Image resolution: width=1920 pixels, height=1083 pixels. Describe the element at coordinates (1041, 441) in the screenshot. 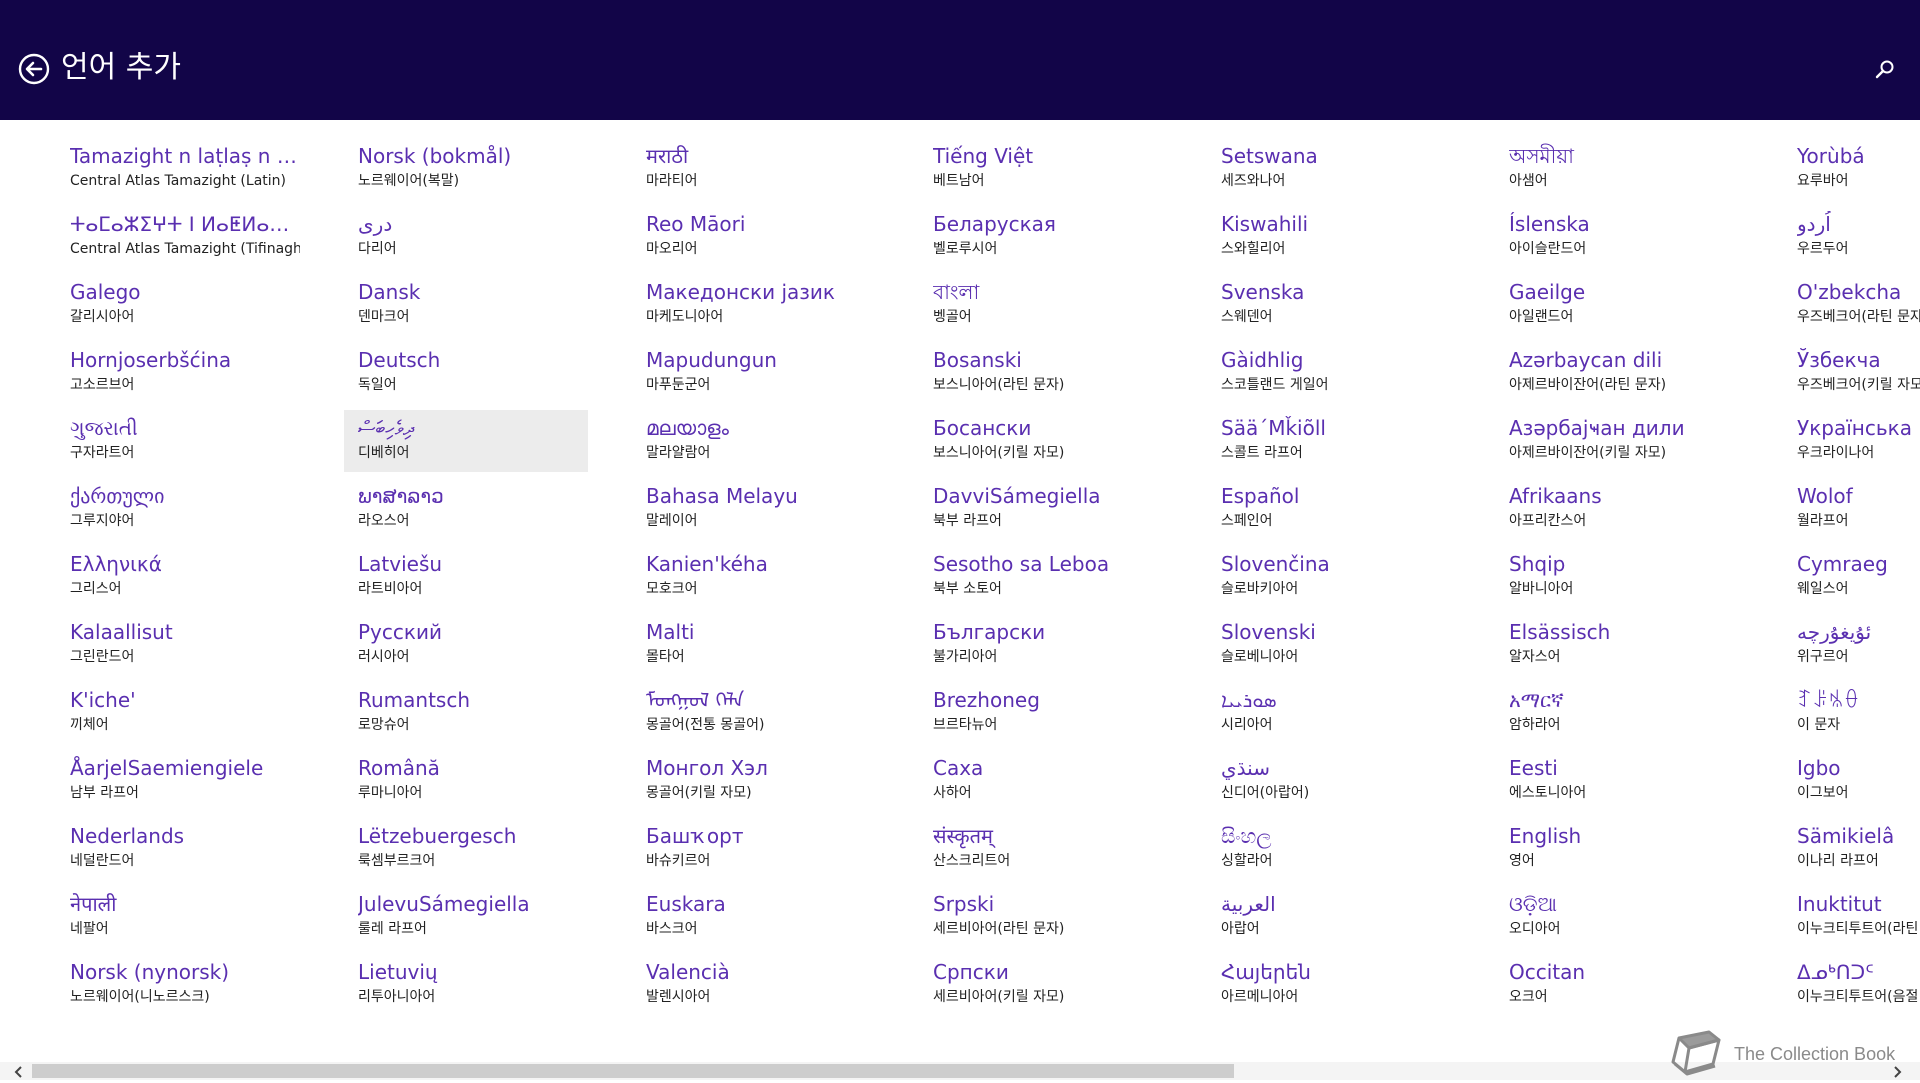

I see `language-item: Босански 보스니아어(키릴 자모)` at that location.